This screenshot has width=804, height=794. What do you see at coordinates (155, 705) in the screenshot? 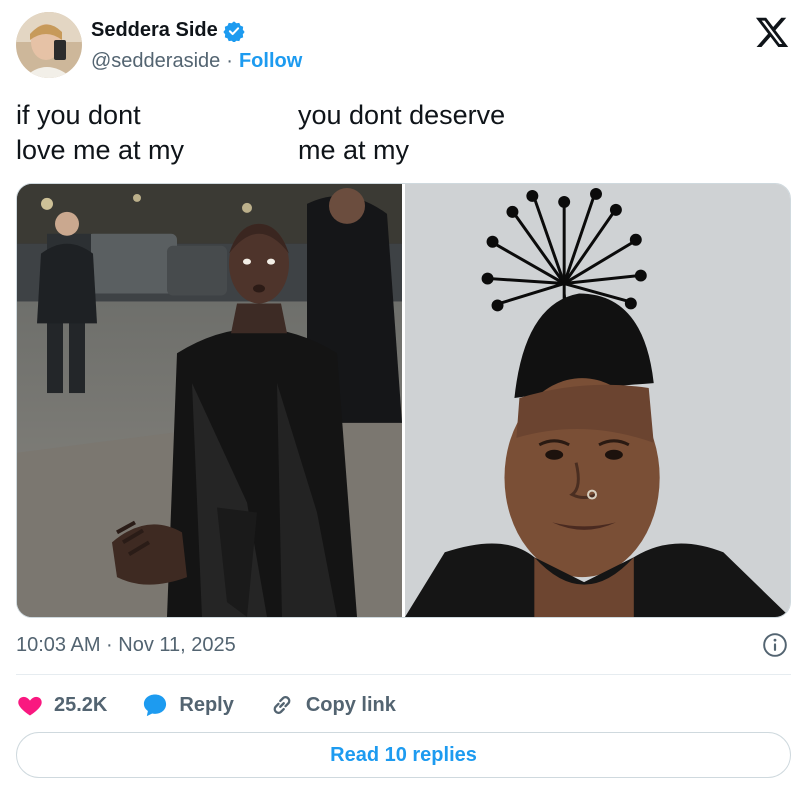
I see `reply-bubble-icon` at bounding box center [155, 705].